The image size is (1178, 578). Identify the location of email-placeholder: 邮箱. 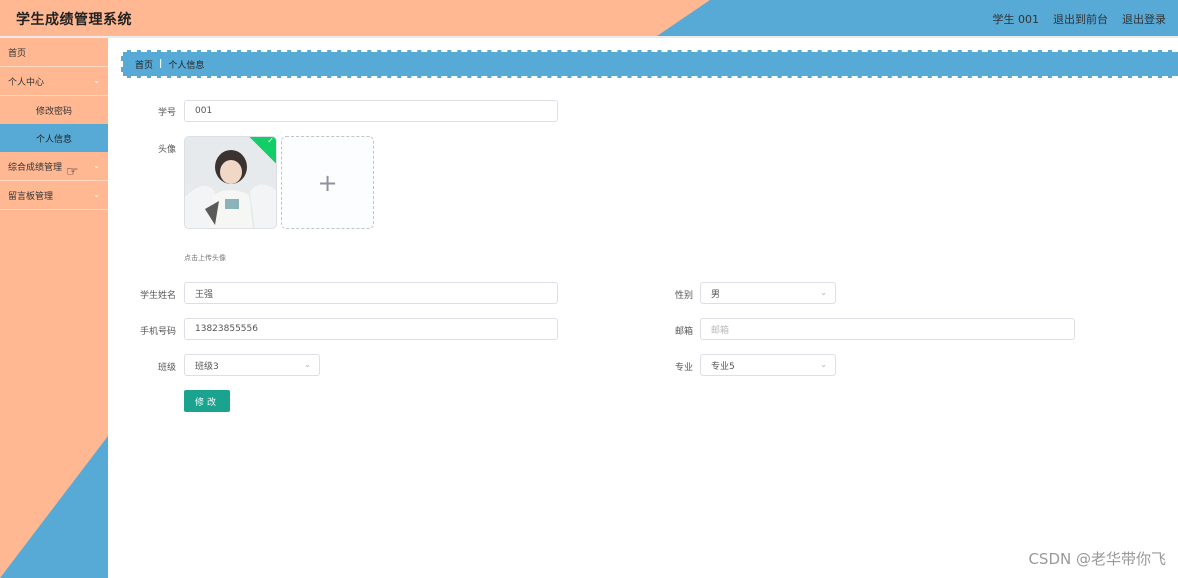
(720, 330).